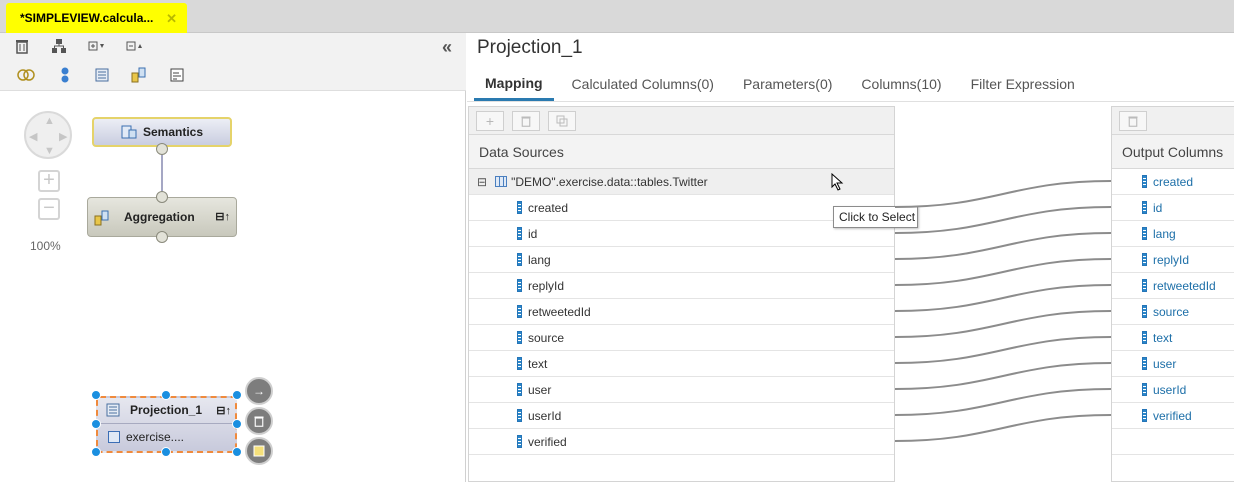 This screenshot has width=1234, height=482. What do you see at coordinates (26, 75) in the screenshot?
I see `union-icon` at bounding box center [26, 75].